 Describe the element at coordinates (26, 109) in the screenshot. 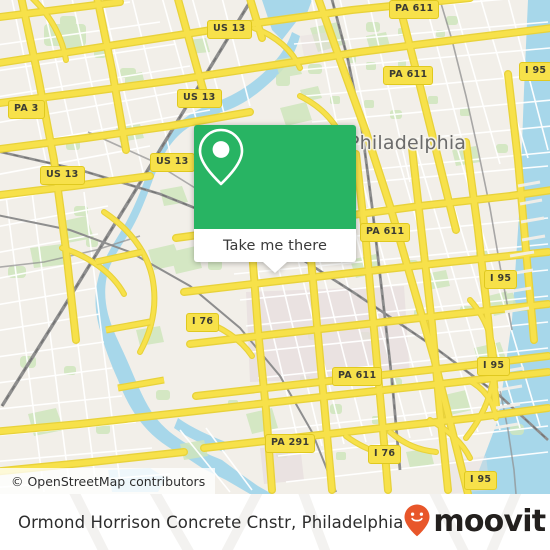

I see `highway-shield: PA 3` at that location.